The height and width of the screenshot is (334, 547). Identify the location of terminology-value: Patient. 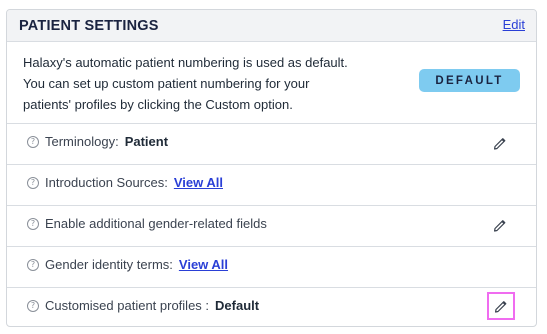
(146, 141).